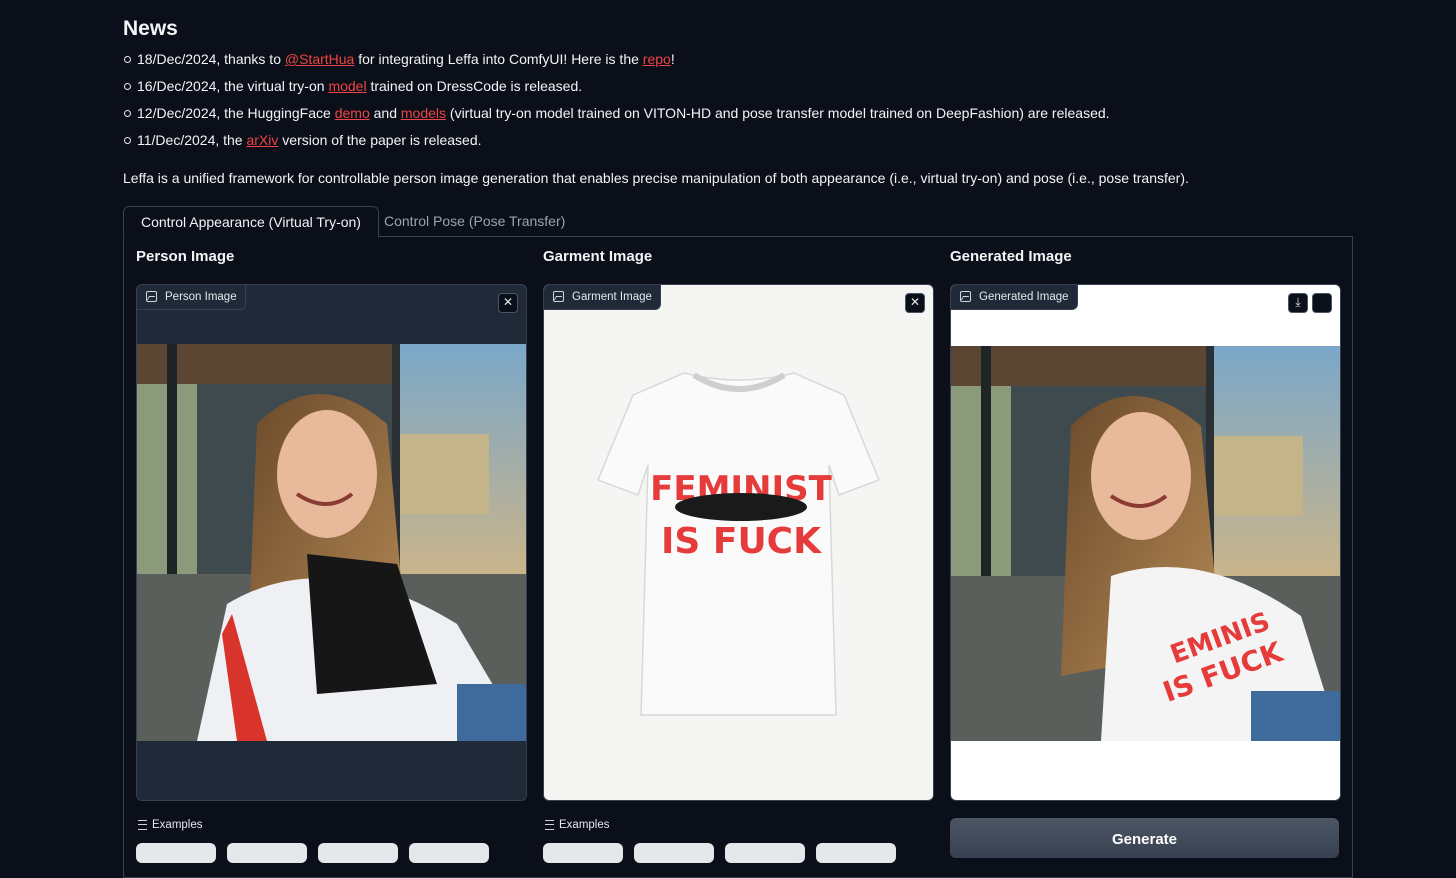 The width and height of the screenshot is (1456, 878). What do you see at coordinates (251, 222) in the screenshot?
I see `tab-virtual-try-on: Control Appearance (Virtual Try-on)` at bounding box center [251, 222].